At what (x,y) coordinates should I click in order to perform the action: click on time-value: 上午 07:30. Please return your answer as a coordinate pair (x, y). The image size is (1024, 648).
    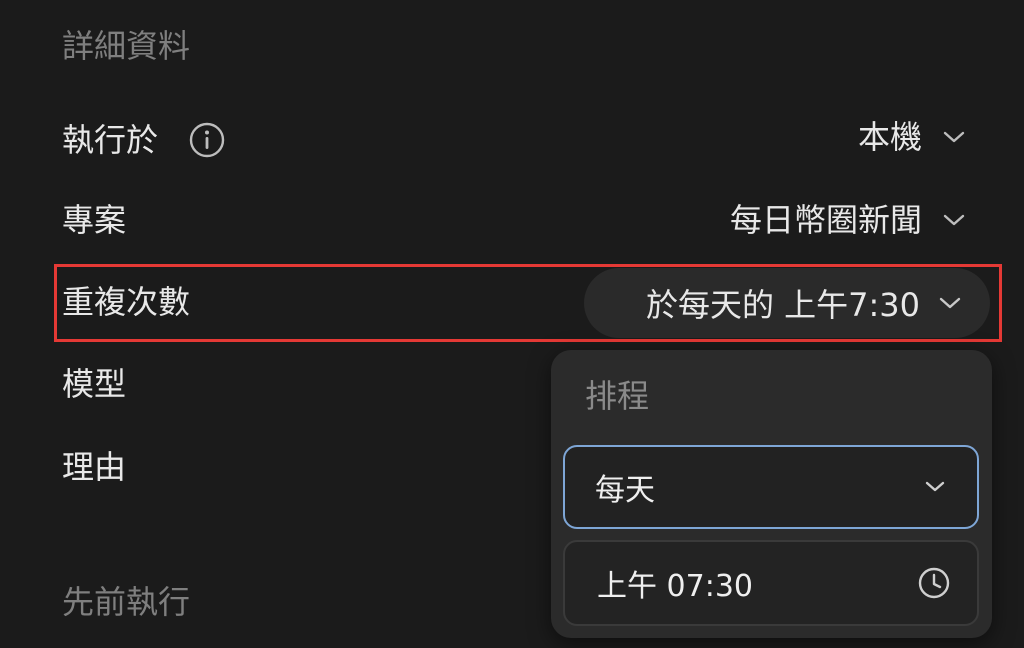
    Looking at the image, I should click on (675, 586).